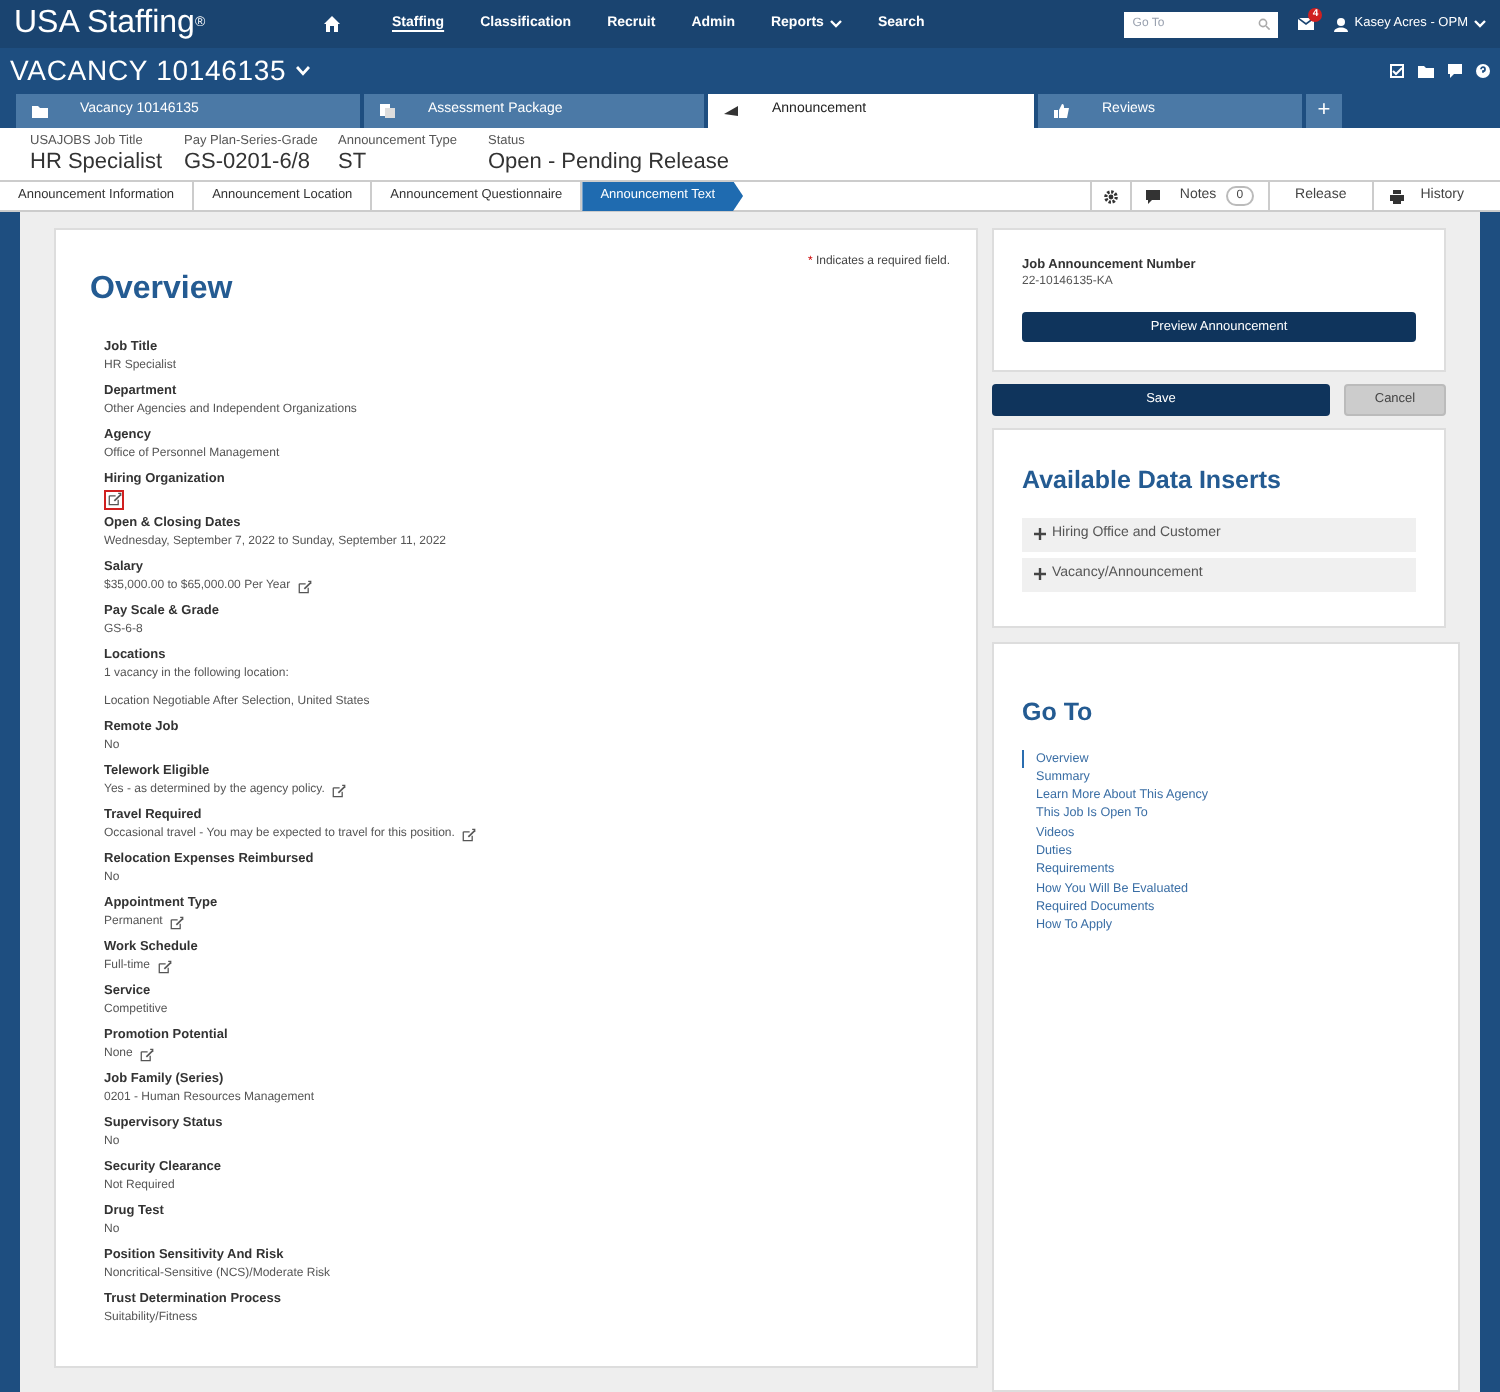 This screenshot has height=1392, width=1500. I want to click on section-heading: Available Data Inserts, so click(1152, 481).